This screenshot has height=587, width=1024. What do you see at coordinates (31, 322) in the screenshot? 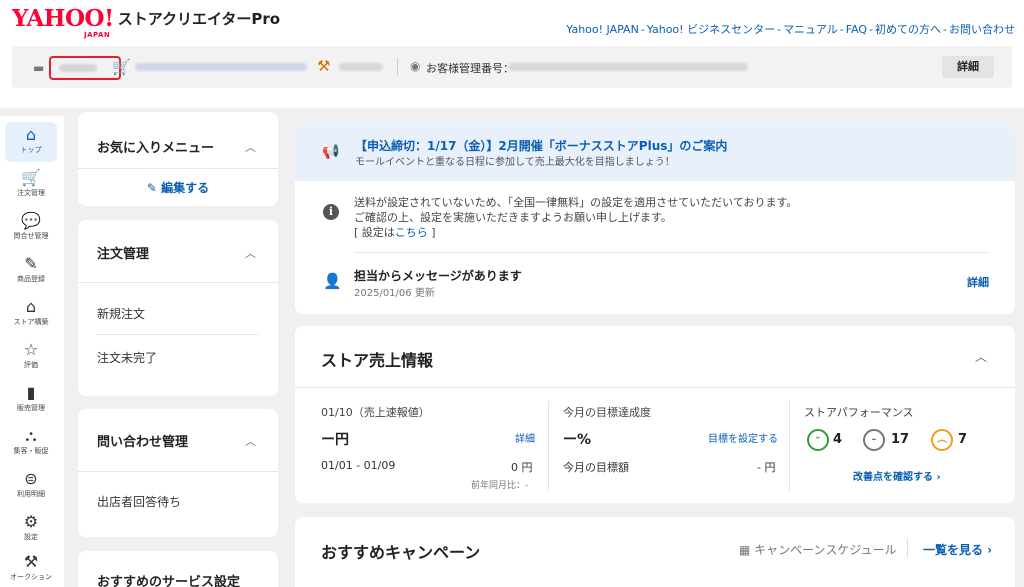
I see `nav-label: ストア構築` at bounding box center [31, 322].